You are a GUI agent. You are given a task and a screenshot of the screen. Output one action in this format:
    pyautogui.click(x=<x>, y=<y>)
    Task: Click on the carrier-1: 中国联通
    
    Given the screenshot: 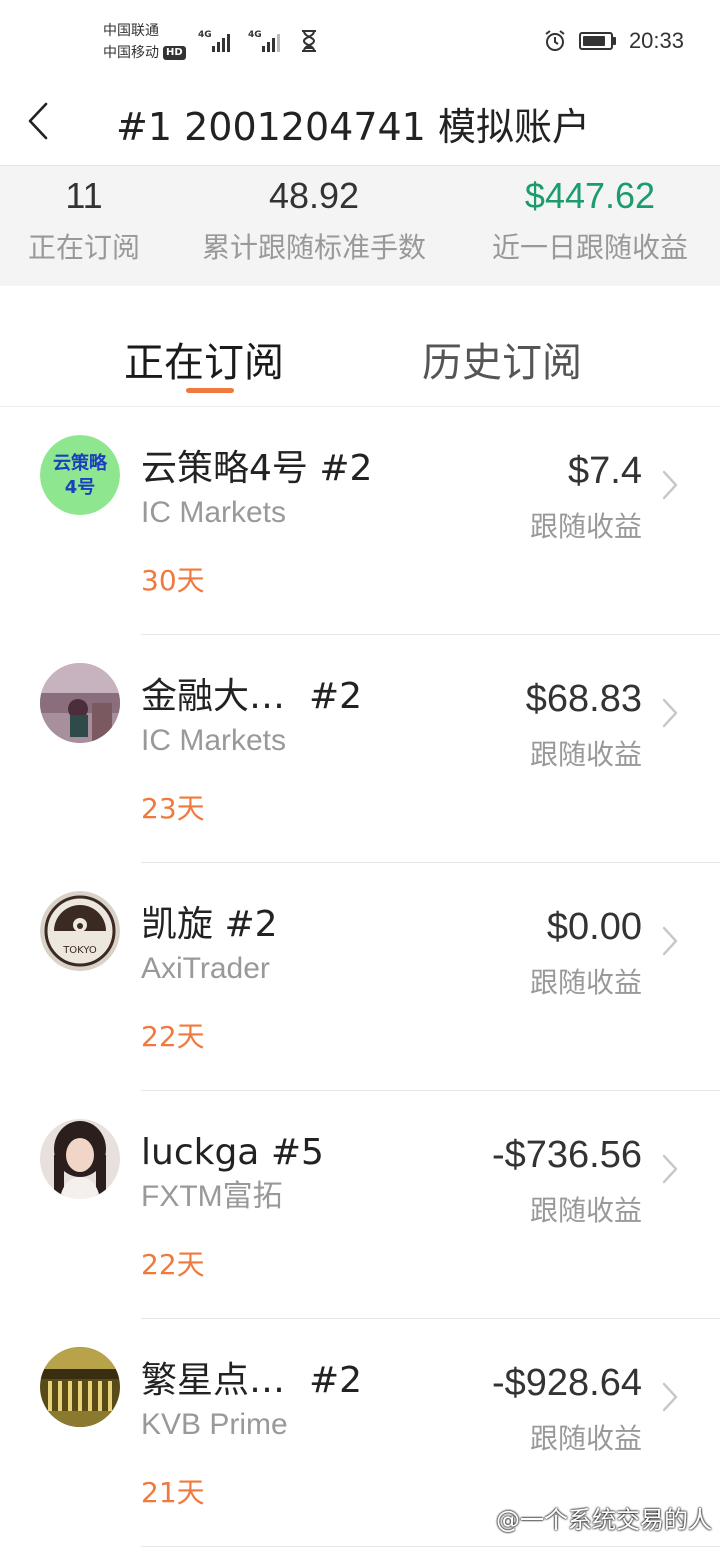 What is the action you would take?
    pyautogui.click(x=131, y=31)
    